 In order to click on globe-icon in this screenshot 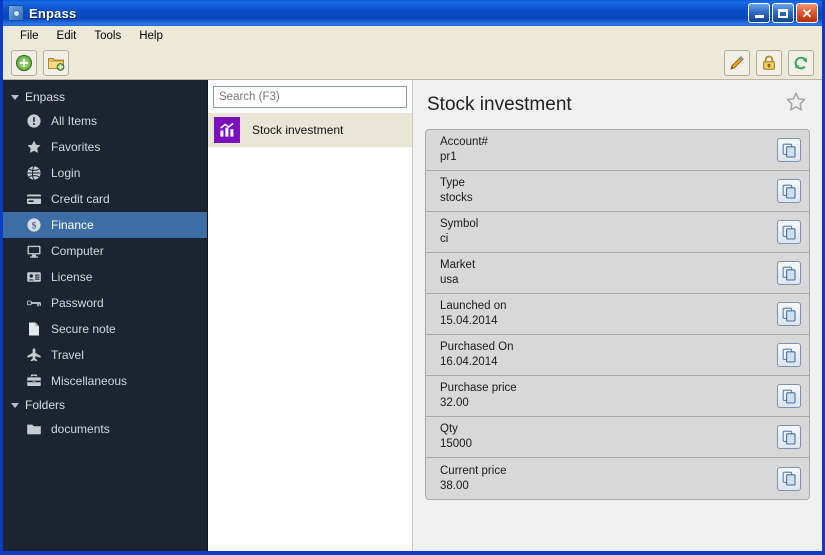, I will do `click(34, 173)`.